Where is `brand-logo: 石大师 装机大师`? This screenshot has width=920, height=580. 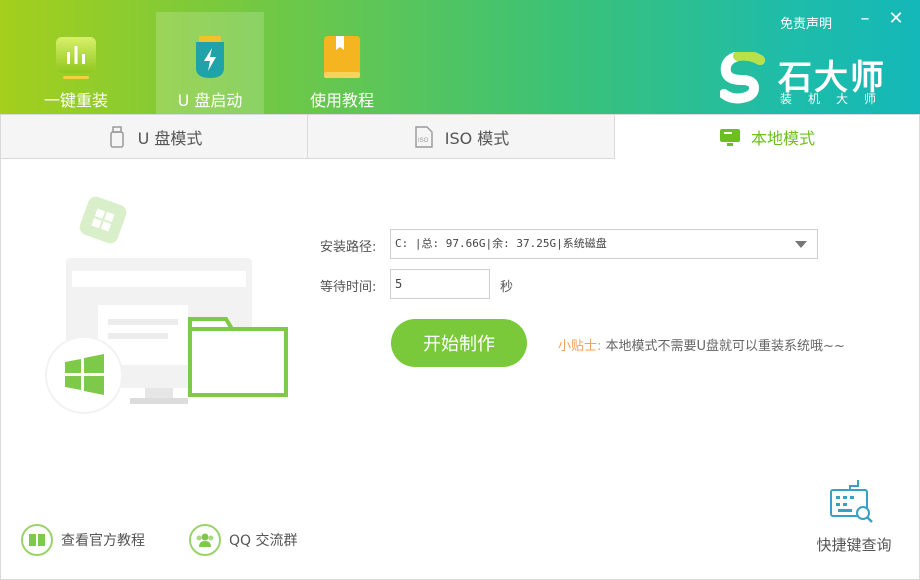 brand-logo: 石大师 装机大师 is located at coordinates (810, 78).